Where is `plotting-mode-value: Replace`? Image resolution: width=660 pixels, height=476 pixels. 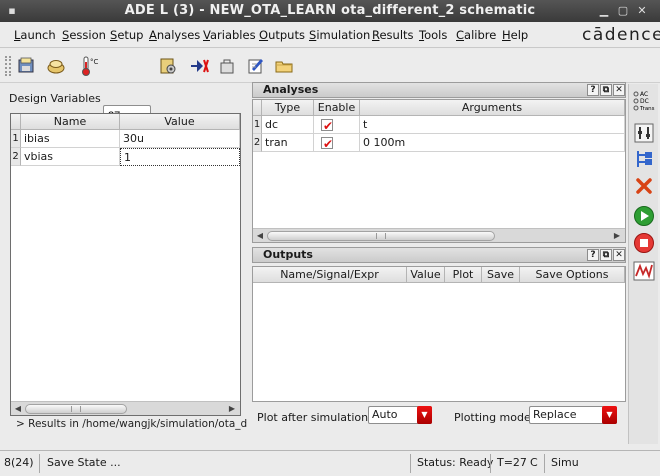 plotting-mode-value: Replace is located at coordinates (555, 414).